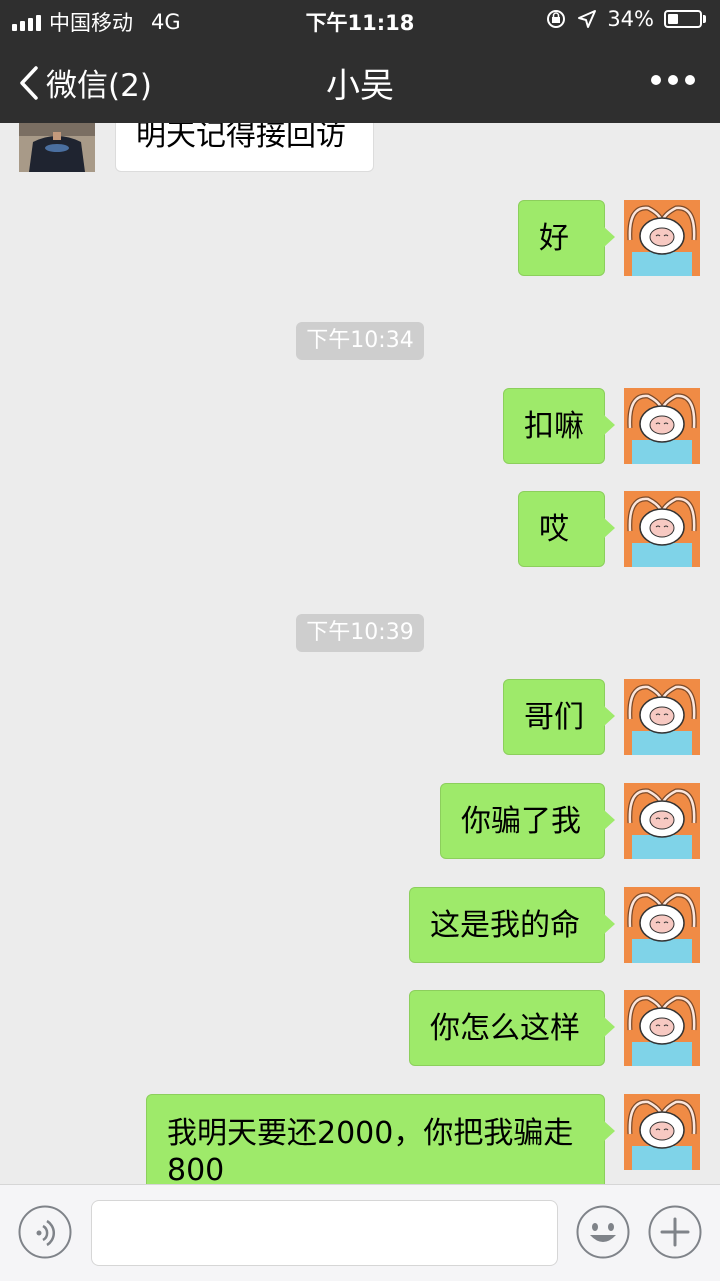  What do you see at coordinates (45, 1232) in the screenshot?
I see `voice-icon` at bounding box center [45, 1232].